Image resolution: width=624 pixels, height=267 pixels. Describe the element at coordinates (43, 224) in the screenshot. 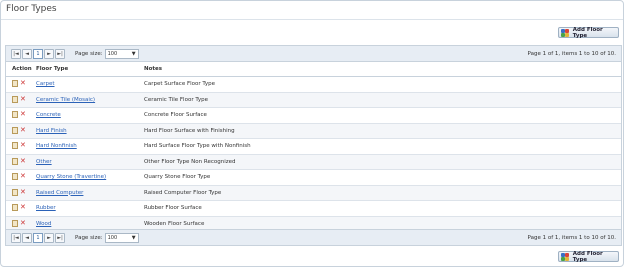

I see `floor-type-link: Wood` at that location.